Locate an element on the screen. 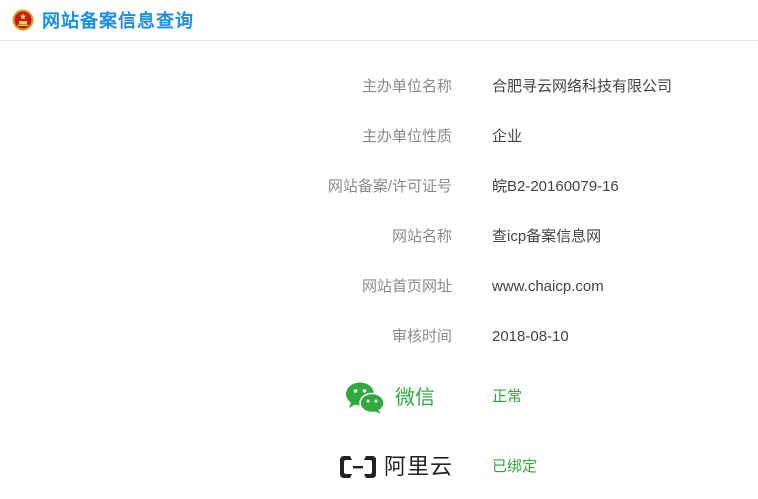  record-row-sponsor-name: 主办单位名称 合肥寻云网络科技有限公司 is located at coordinates (379, 87).